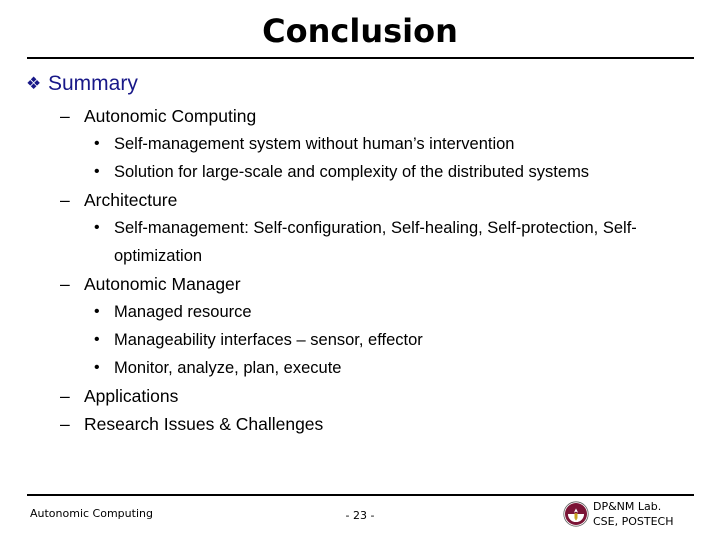 Image resolution: width=720 pixels, height=540 pixels. I want to click on outline-heading-label: Summary, so click(93, 83).